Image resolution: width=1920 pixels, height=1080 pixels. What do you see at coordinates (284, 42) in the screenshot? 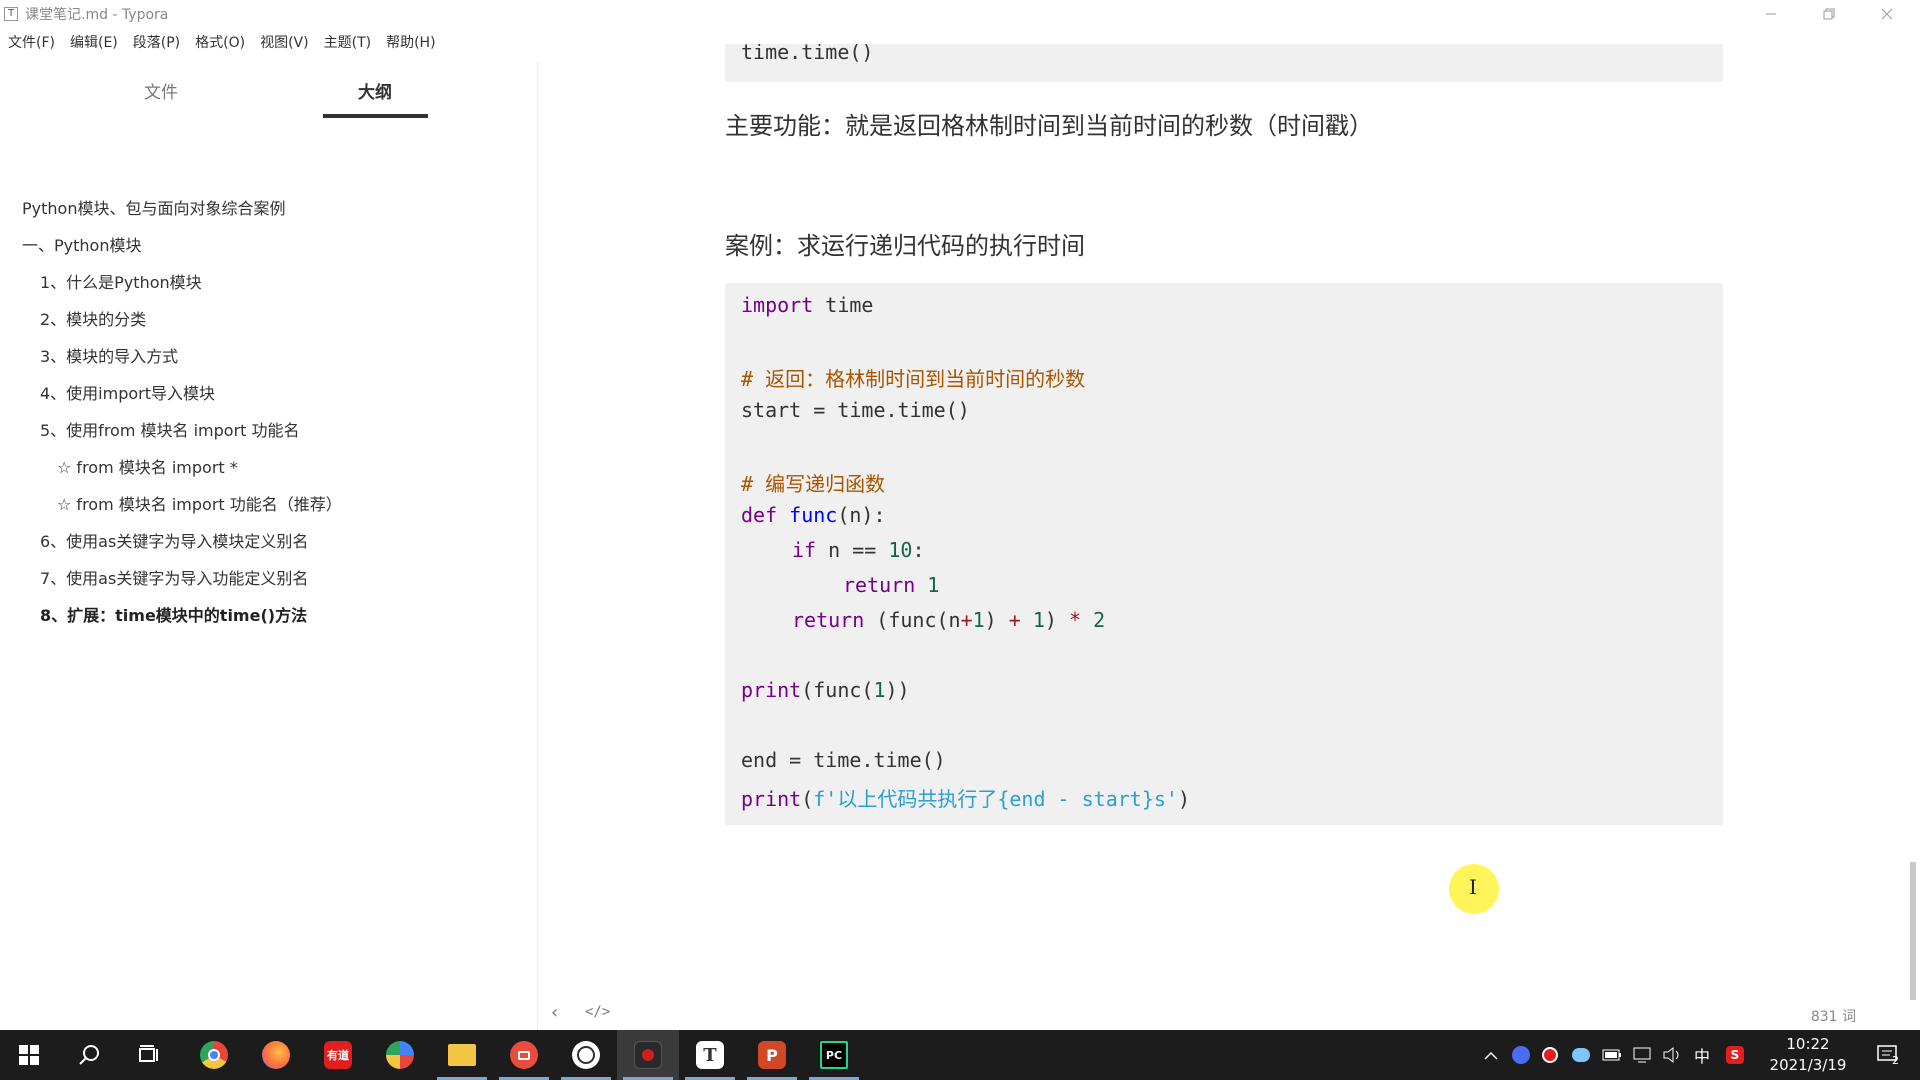
I see `menu-view: 视图(V)` at bounding box center [284, 42].